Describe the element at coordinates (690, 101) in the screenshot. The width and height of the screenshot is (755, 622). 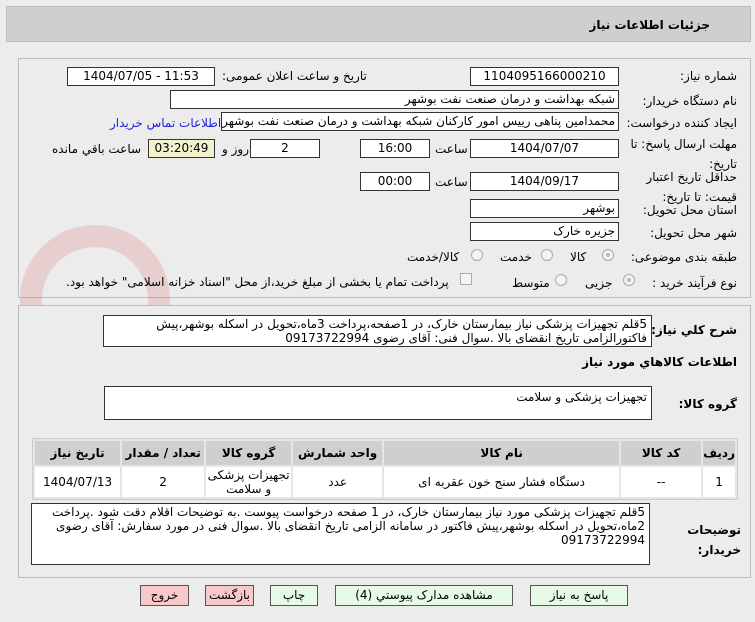
I see `buyer-label: نام دستگاه خریدار:` at that location.